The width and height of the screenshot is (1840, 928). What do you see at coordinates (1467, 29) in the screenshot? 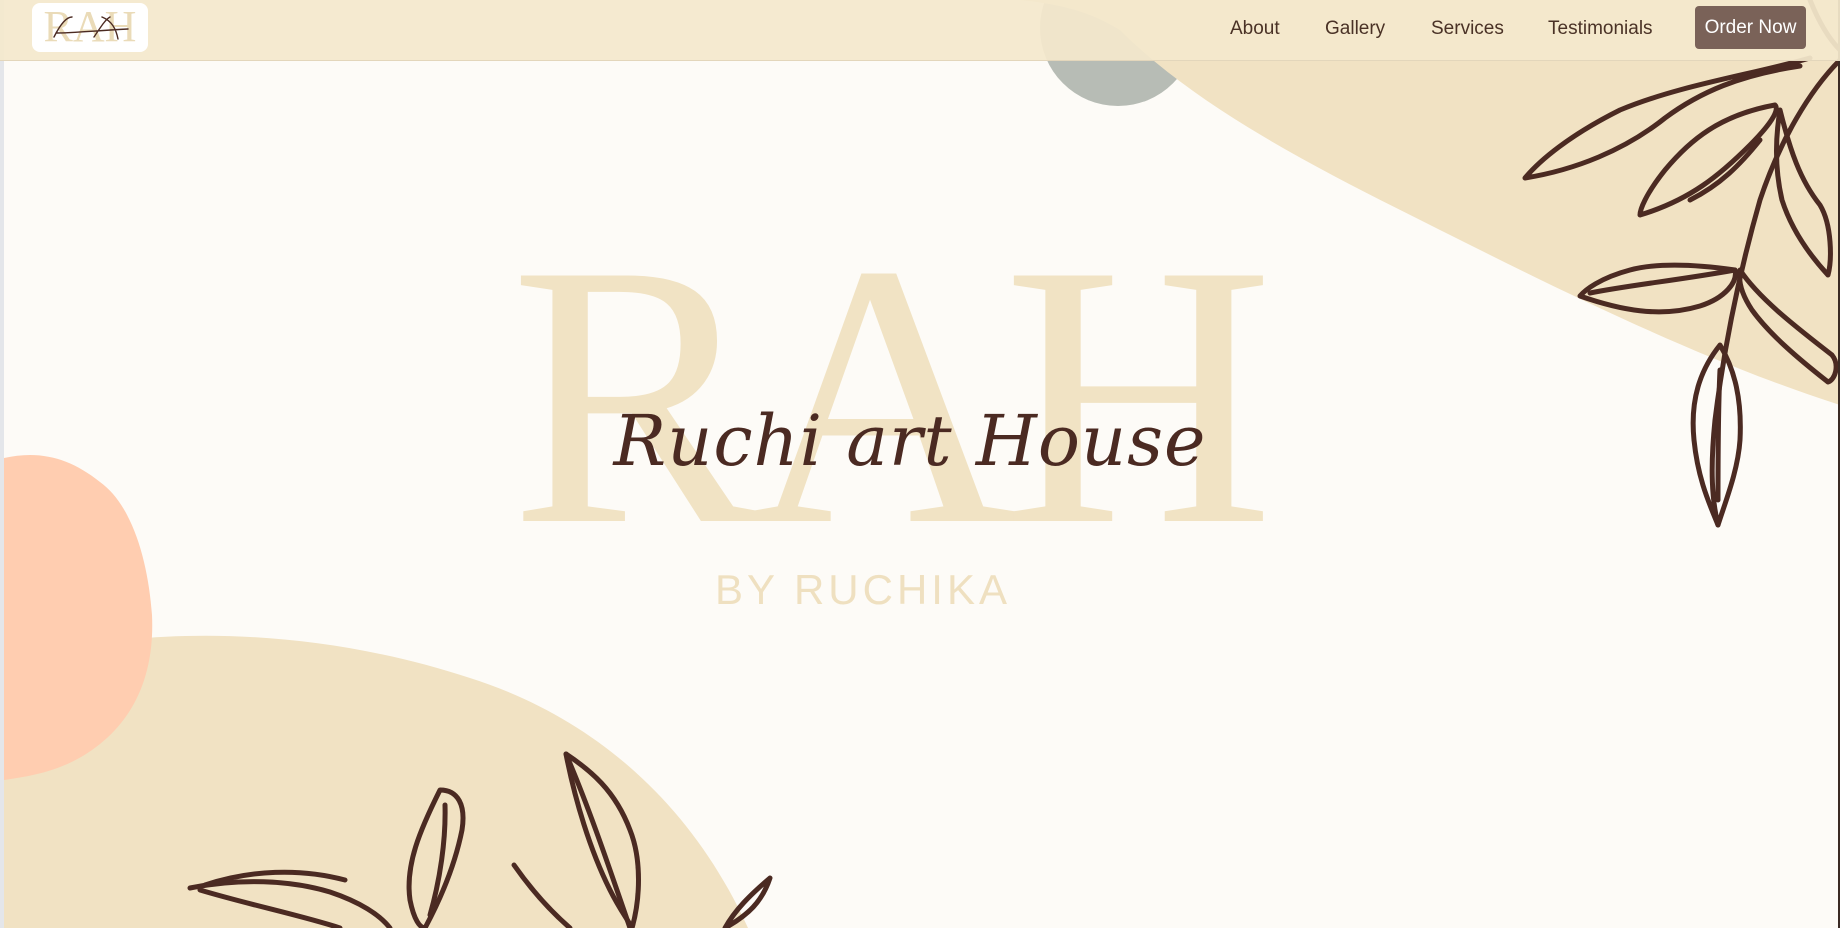
I see `nav-link-services: Services` at bounding box center [1467, 29].